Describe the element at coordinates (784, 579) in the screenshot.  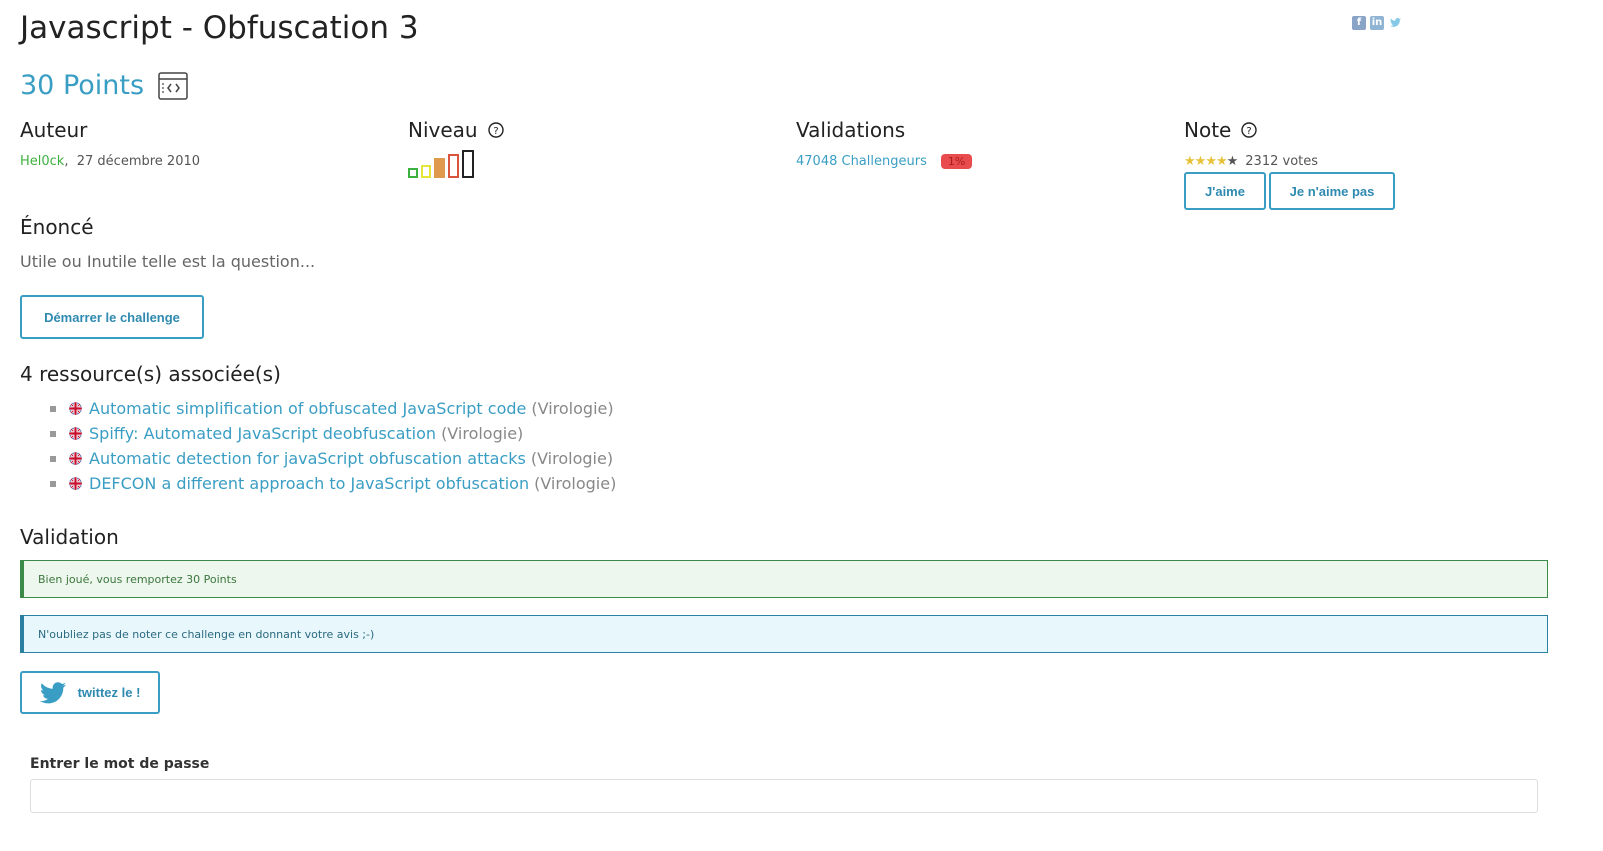
I see `success-alert: Bien joué, vous remportez 30 Points` at that location.